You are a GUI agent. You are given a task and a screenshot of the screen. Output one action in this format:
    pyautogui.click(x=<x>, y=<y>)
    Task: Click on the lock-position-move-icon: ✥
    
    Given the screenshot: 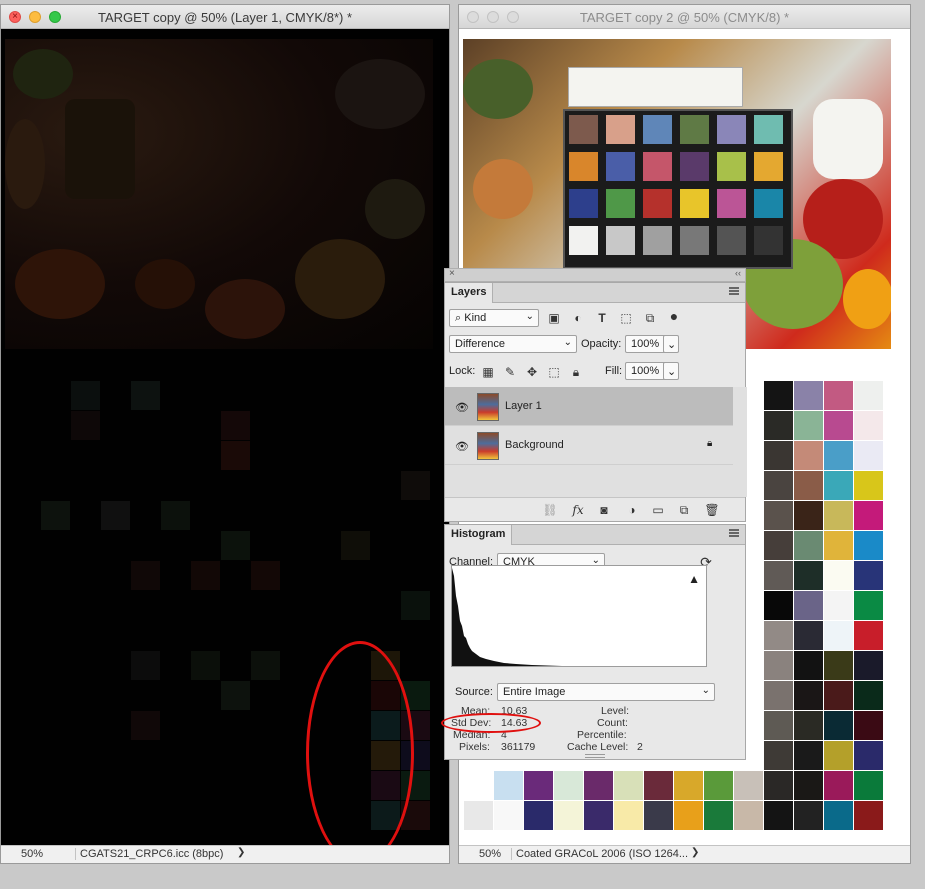 What is the action you would take?
    pyautogui.click(x=532, y=372)
    